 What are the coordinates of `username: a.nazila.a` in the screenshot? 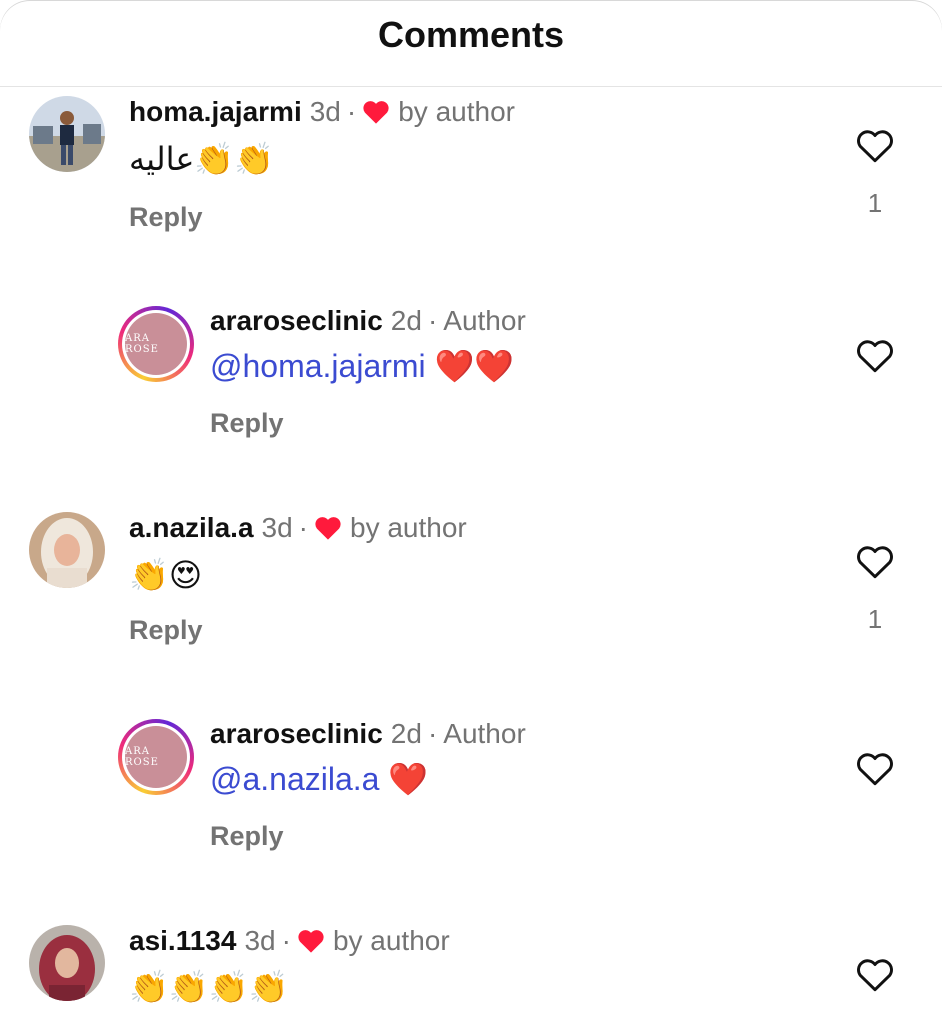 It's located at (191, 528).